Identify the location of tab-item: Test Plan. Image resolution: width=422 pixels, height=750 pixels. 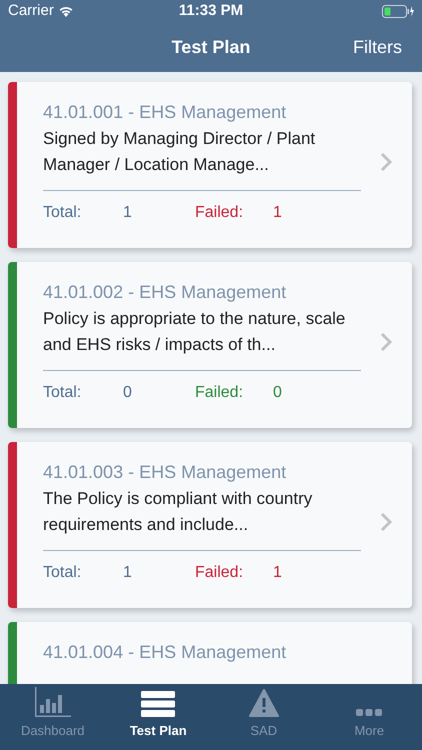
(158, 717).